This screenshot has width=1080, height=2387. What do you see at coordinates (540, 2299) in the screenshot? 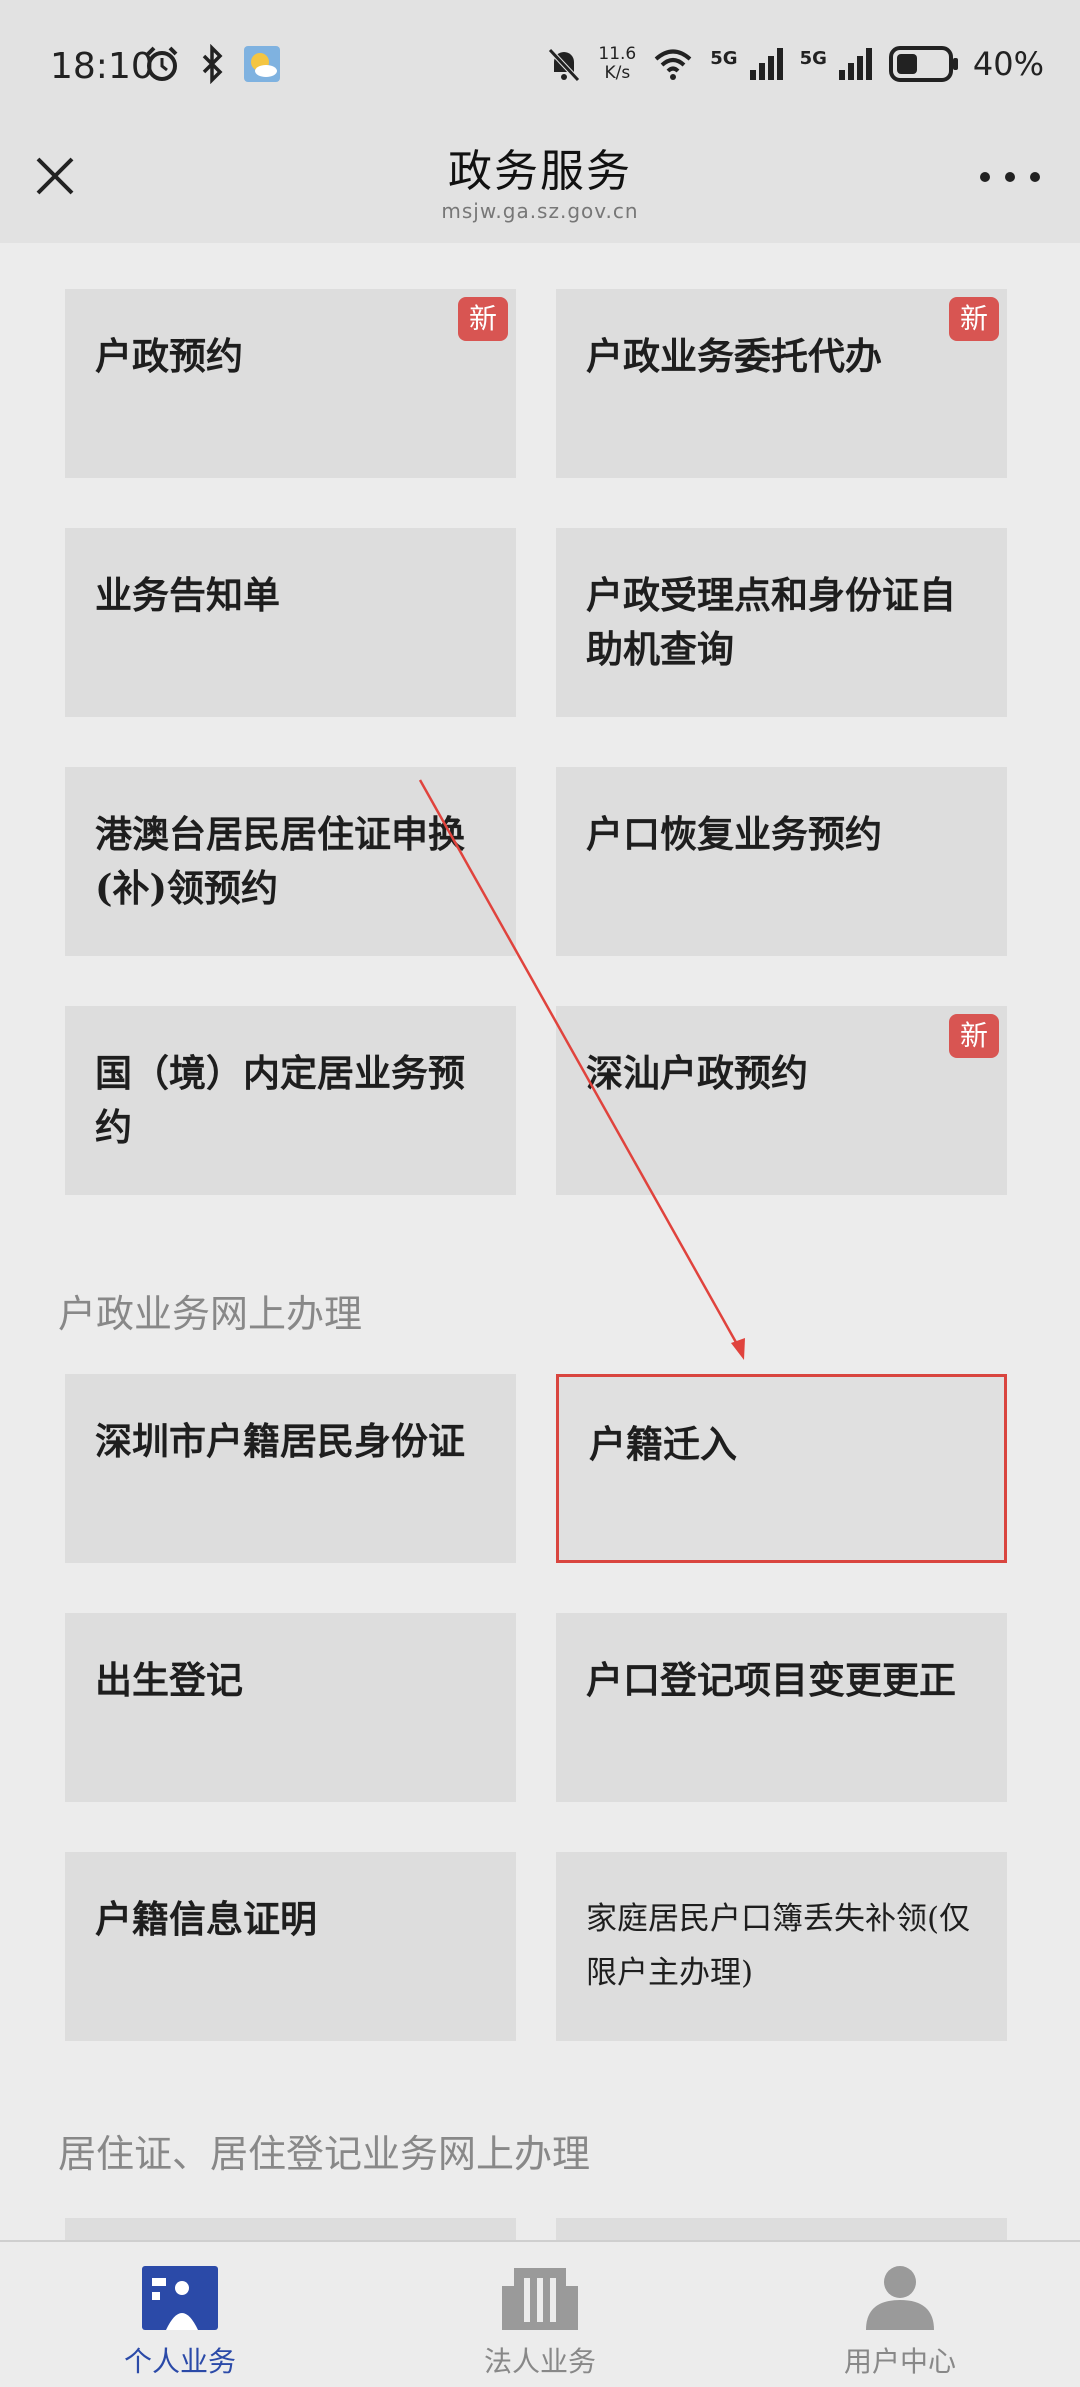
I see `building-icon` at bounding box center [540, 2299].